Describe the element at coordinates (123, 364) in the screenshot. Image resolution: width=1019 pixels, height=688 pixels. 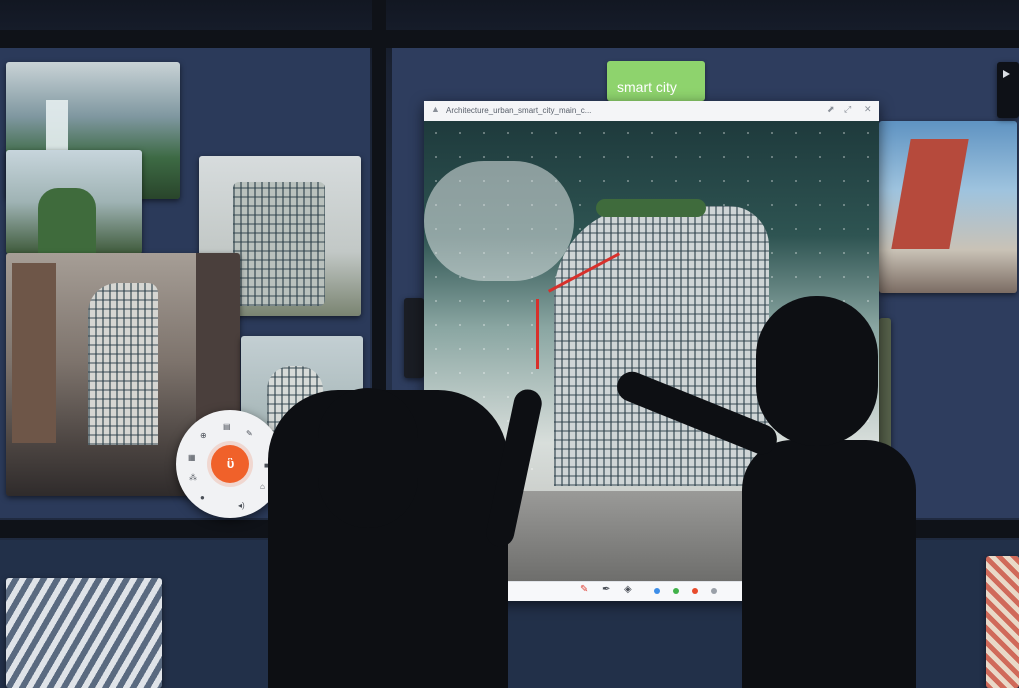
I see `white-skyscraper` at that location.